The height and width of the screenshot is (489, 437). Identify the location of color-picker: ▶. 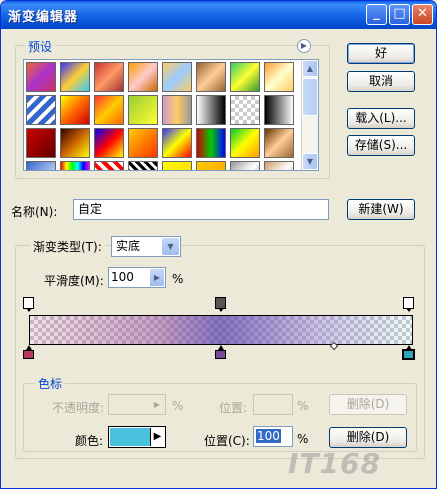
(137, 437).